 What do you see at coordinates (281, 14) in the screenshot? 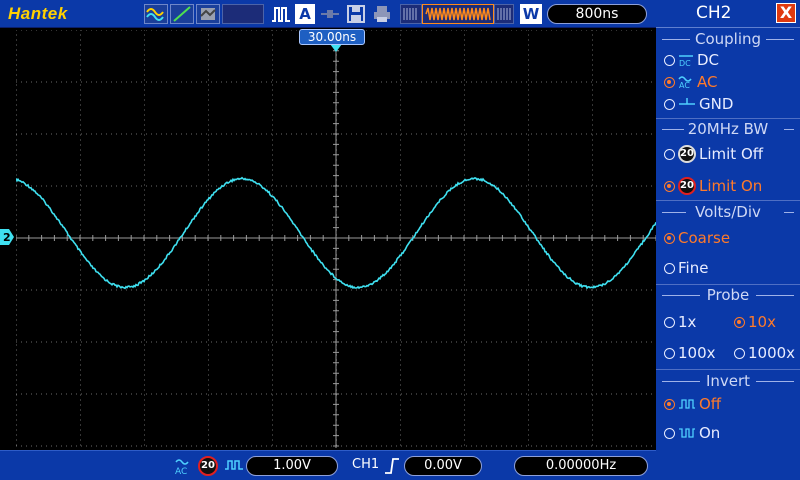
I see `trigger-pulse-icon` at bounding box center [281, 14].